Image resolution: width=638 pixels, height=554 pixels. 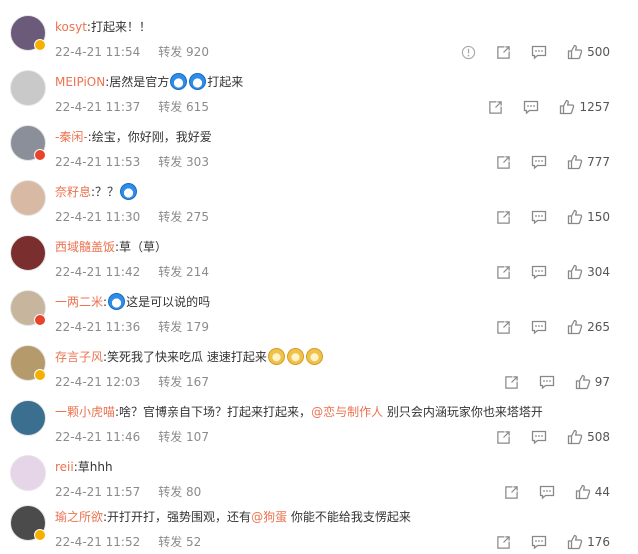 I want to click on like-count: 265, so click(x=598, y=327).